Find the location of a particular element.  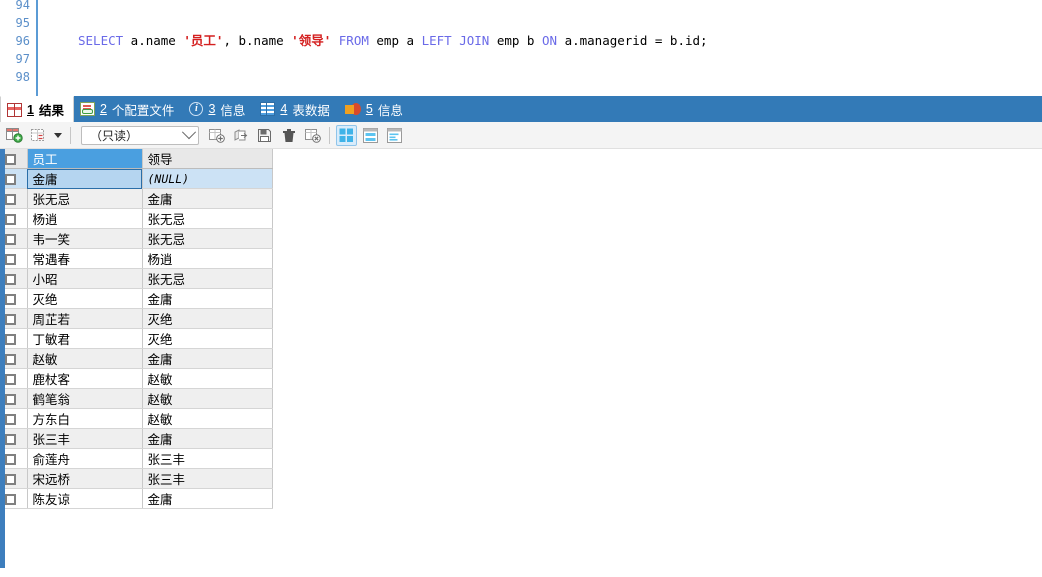

save-button is located at coordinates (264, 135).